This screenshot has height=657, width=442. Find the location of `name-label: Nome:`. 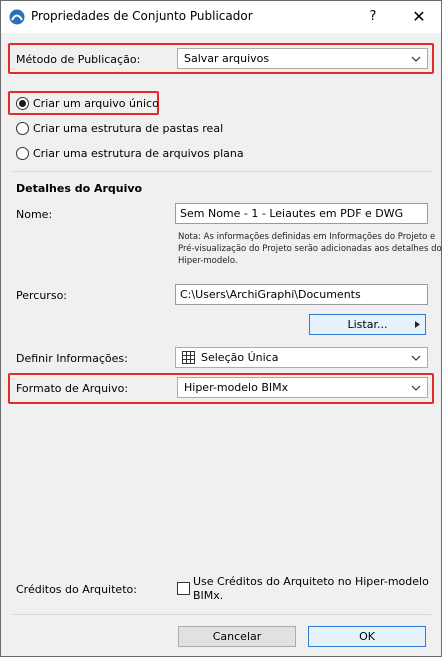

name-label: Nome: is located at coordinates (34, 214).